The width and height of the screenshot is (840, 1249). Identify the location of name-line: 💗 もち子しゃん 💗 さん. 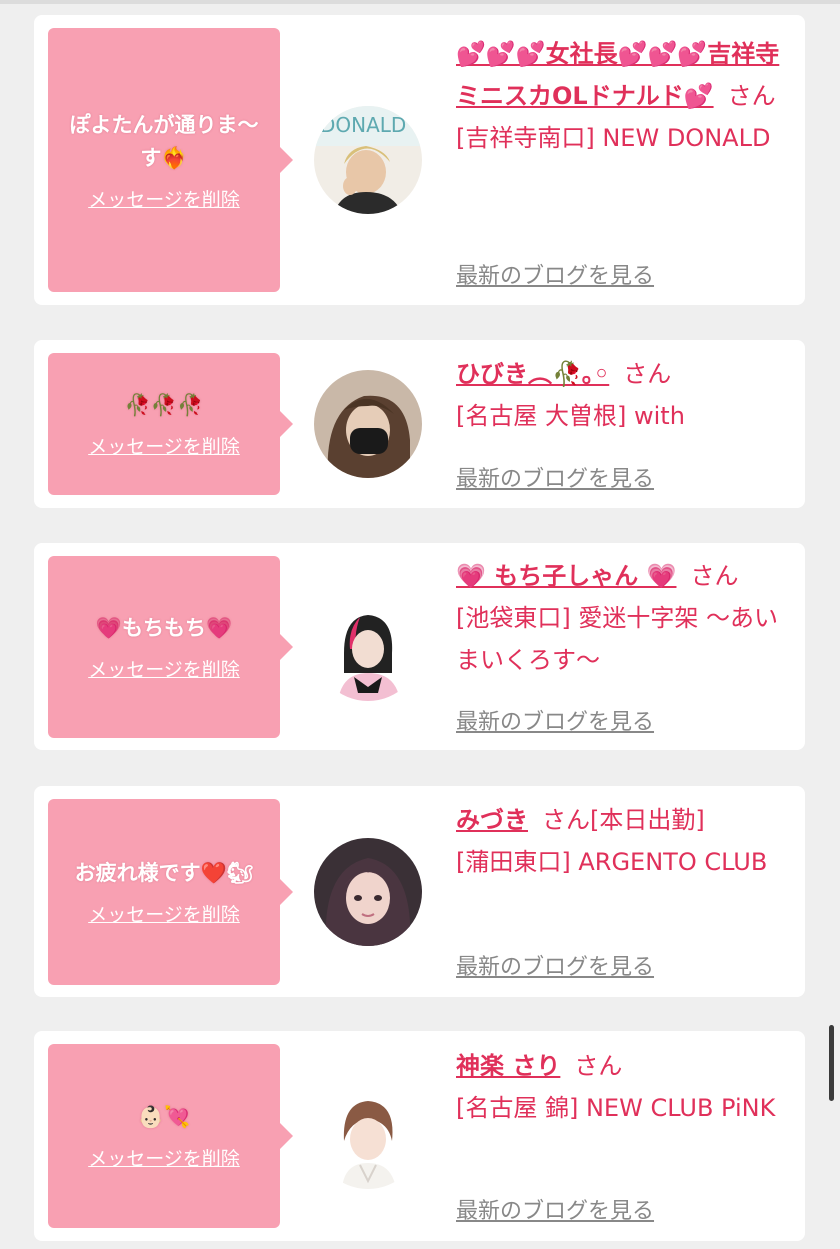
(626, 576).